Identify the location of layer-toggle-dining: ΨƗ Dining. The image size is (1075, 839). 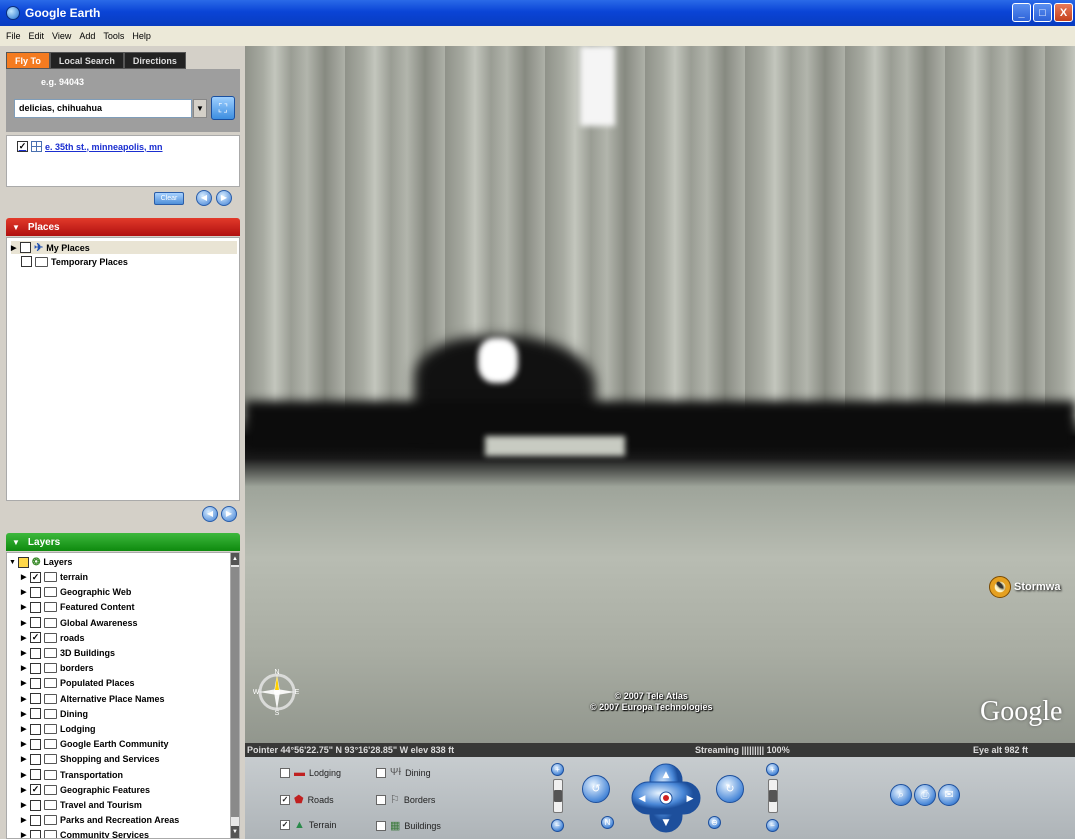
(403, 772).